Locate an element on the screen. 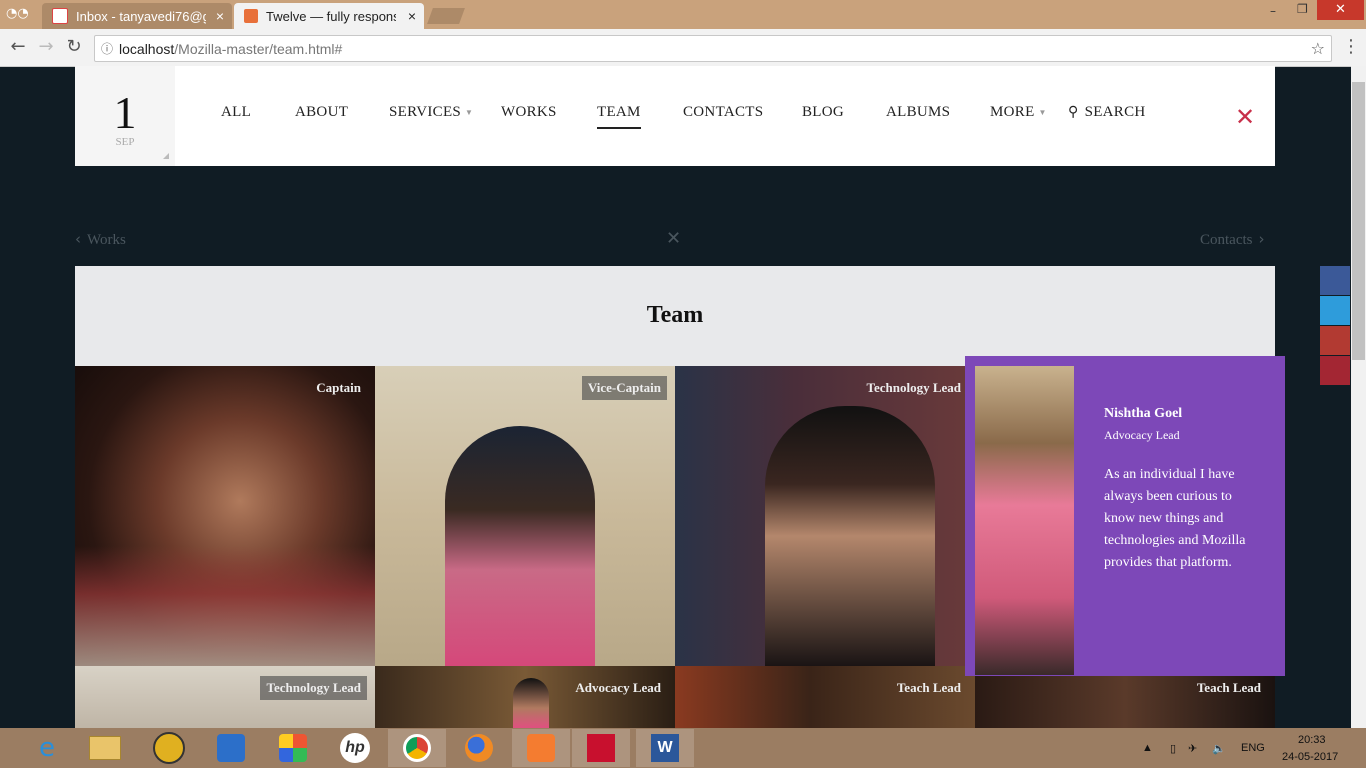  member-role: Captain is located at coordinates (338, 387).